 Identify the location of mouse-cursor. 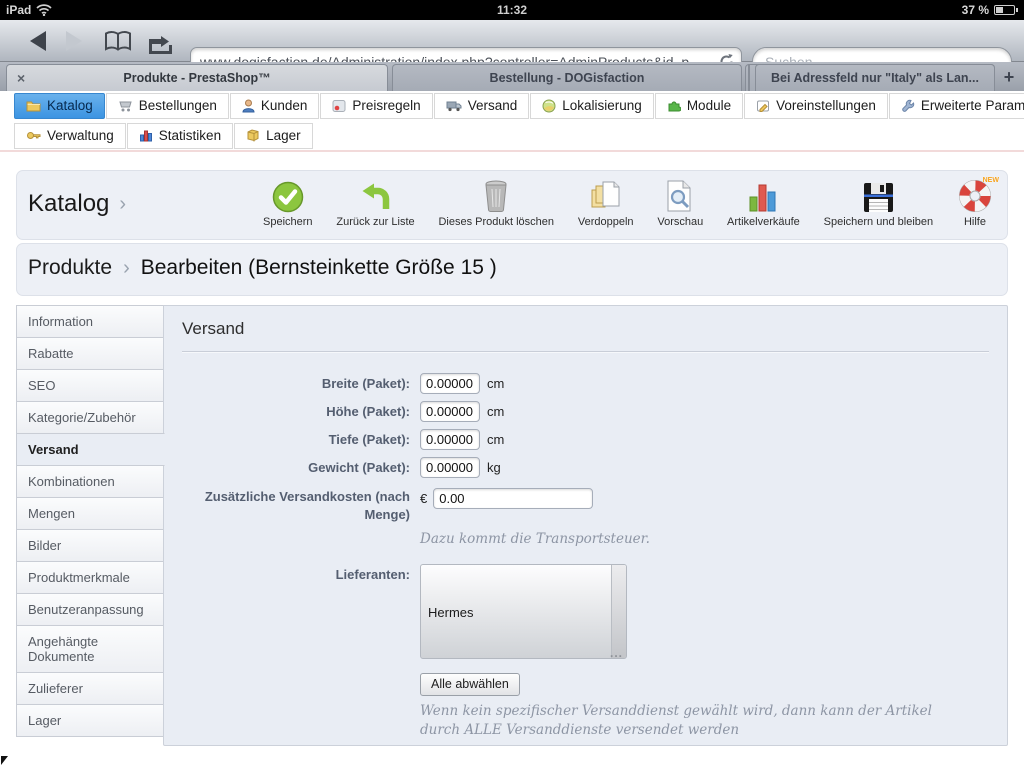
(4, 760).